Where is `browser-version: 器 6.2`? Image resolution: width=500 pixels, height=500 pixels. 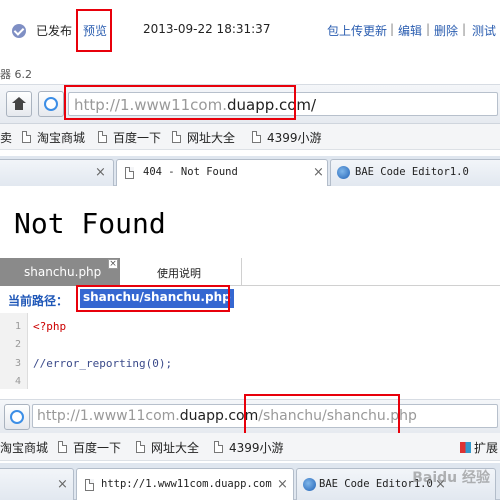 browser-version: 器 6.2 is located at coordinates (16, 74).